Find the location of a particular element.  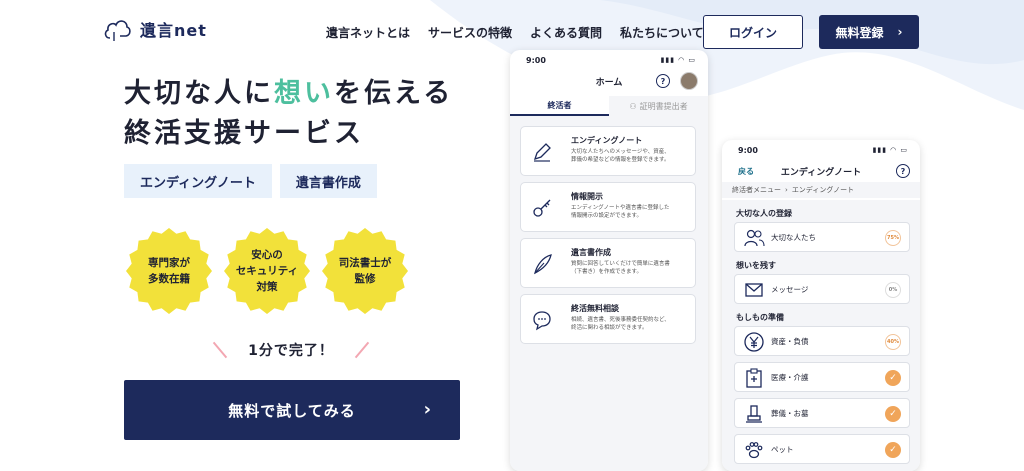

decor-slash-left is located at coordinates (220, 350).